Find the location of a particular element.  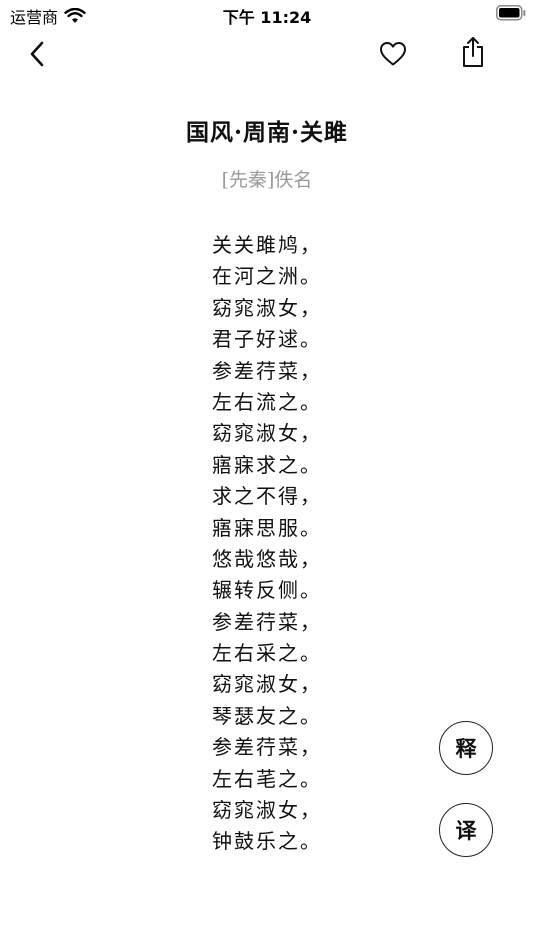

share-button is located at coordinates (473, 52).